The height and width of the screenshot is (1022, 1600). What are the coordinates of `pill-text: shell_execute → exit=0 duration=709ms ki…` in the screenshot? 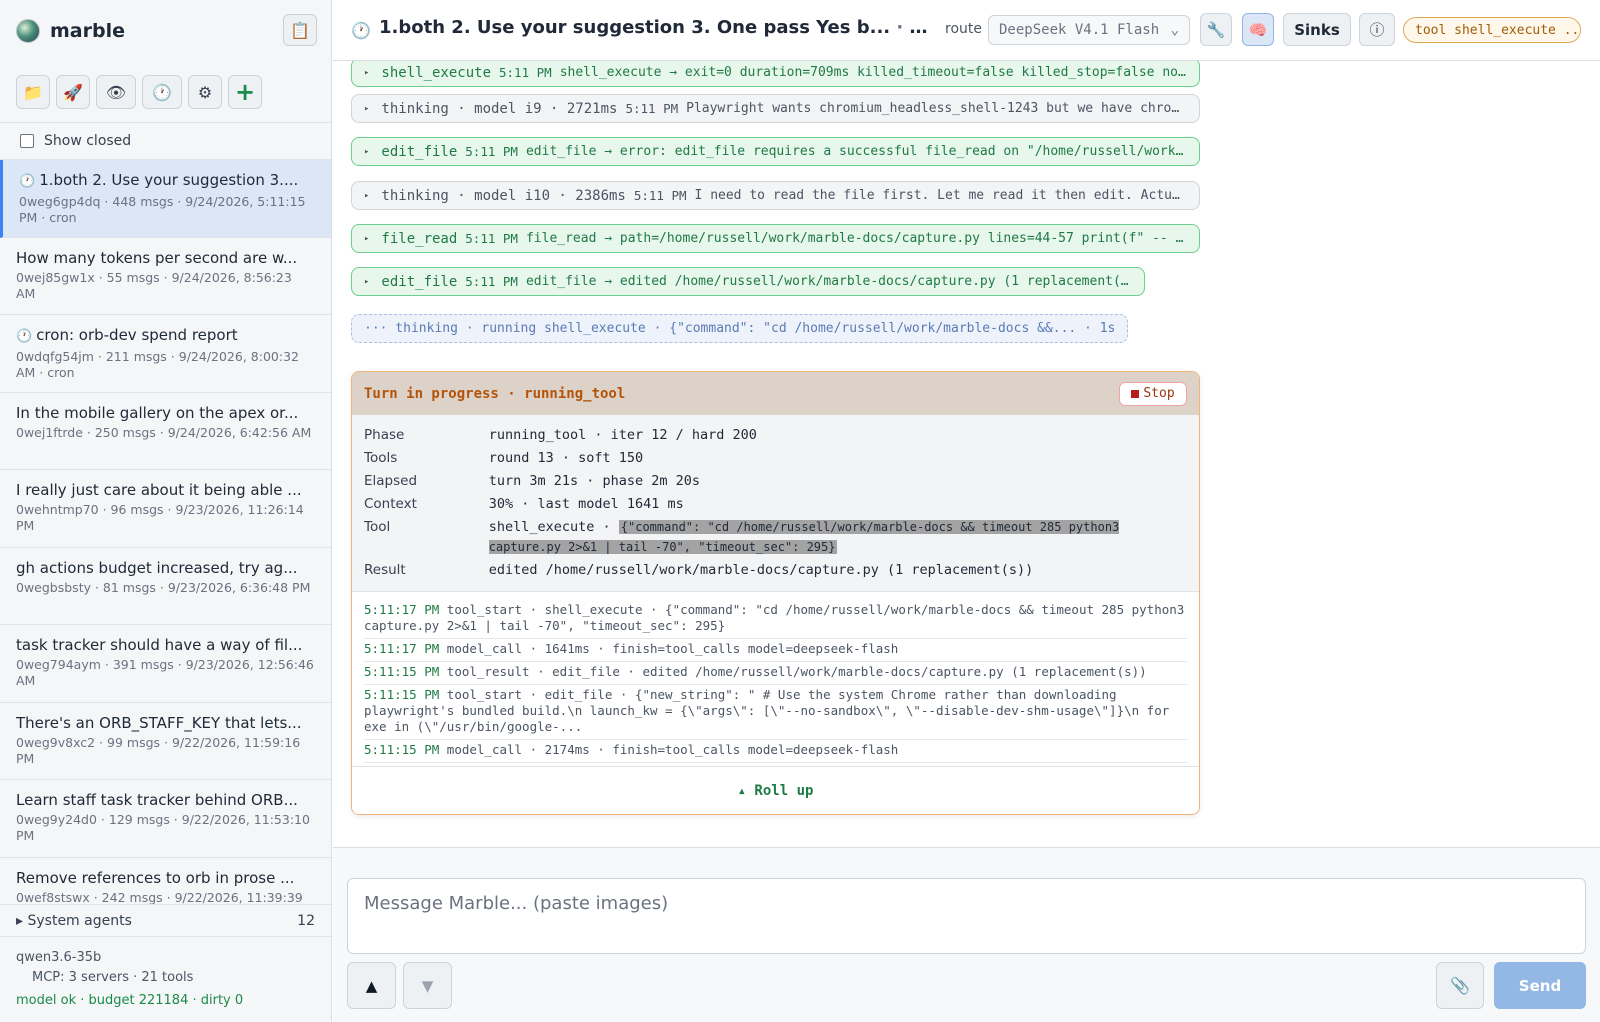 It's located at (873, 72).